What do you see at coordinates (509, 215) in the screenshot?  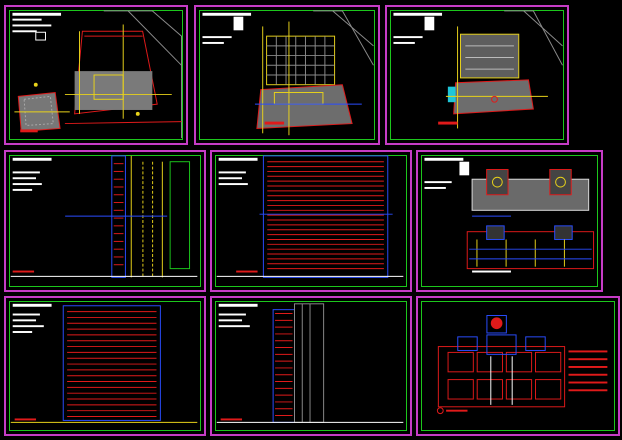 I see `details-drawing` at bounding box center [509, 215].